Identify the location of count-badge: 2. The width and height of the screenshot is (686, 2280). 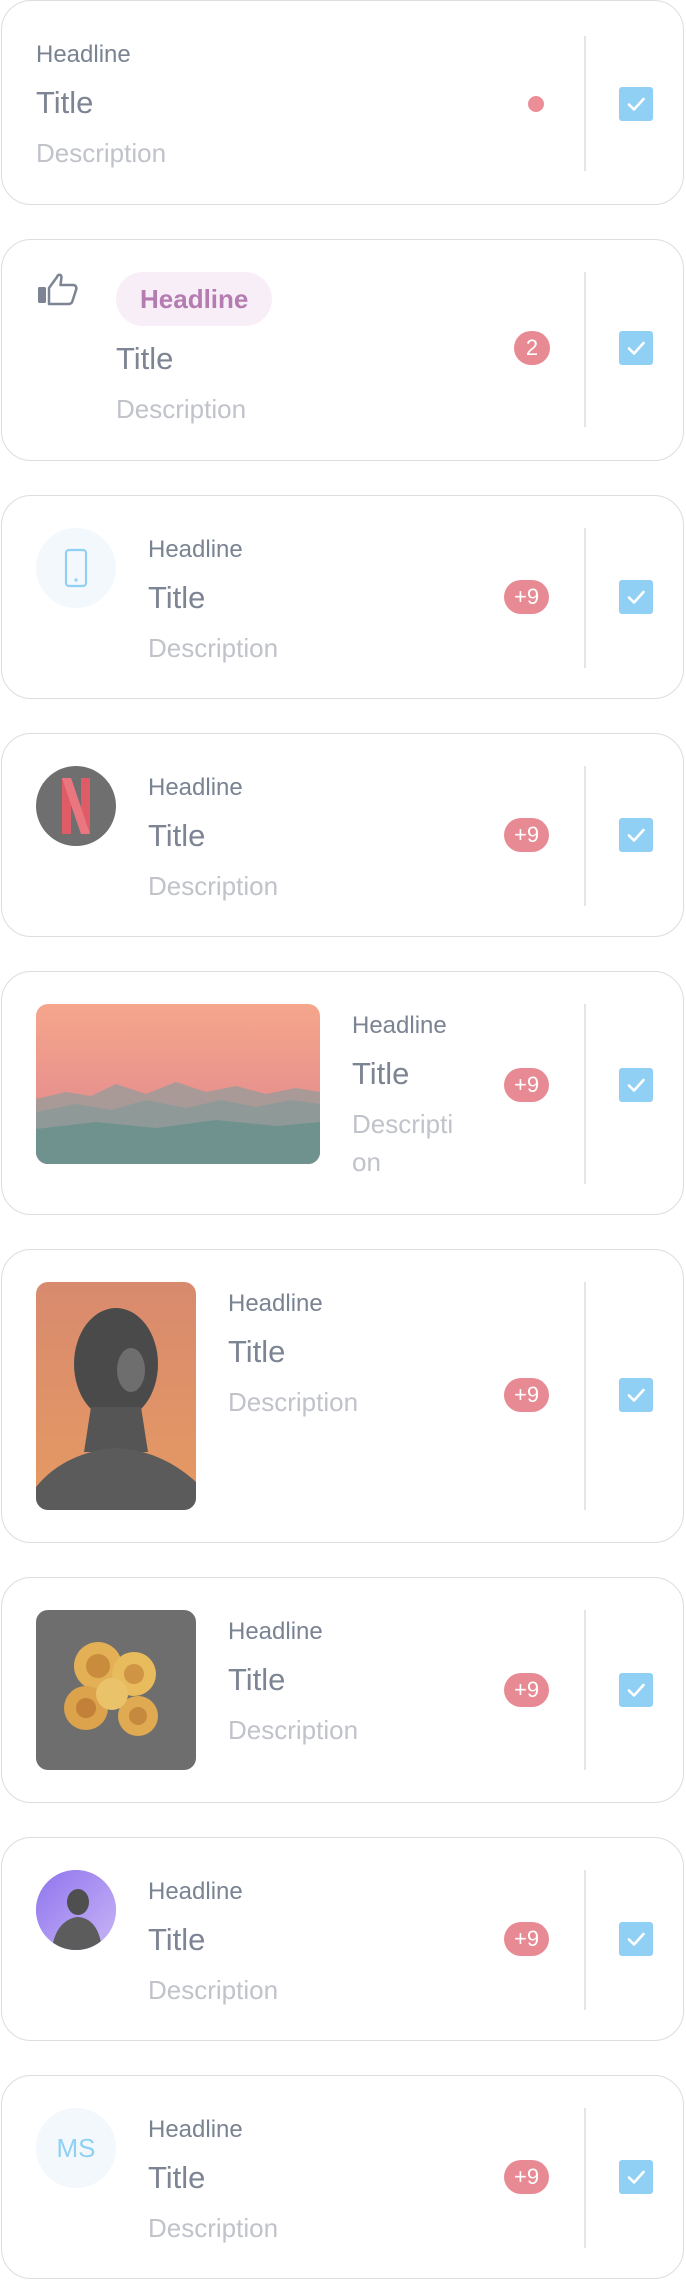
(532, 348).